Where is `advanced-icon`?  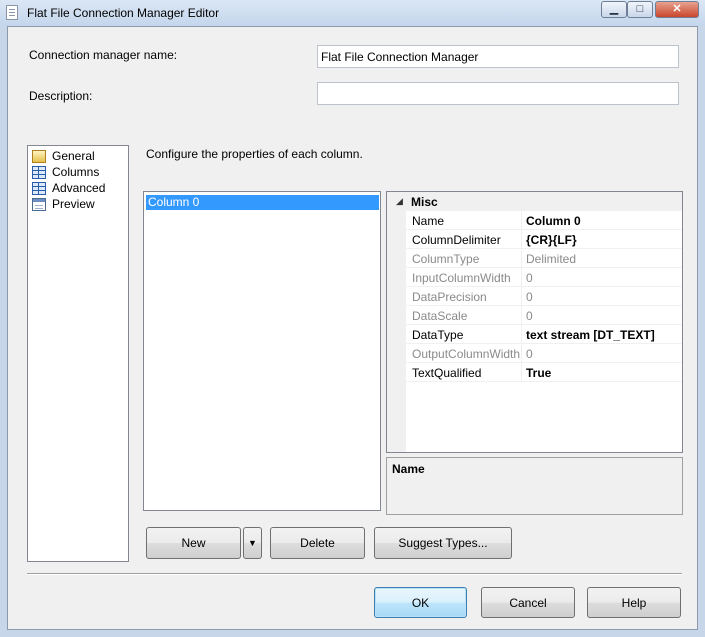
advanced-icon is located at coordinates (39, 188).